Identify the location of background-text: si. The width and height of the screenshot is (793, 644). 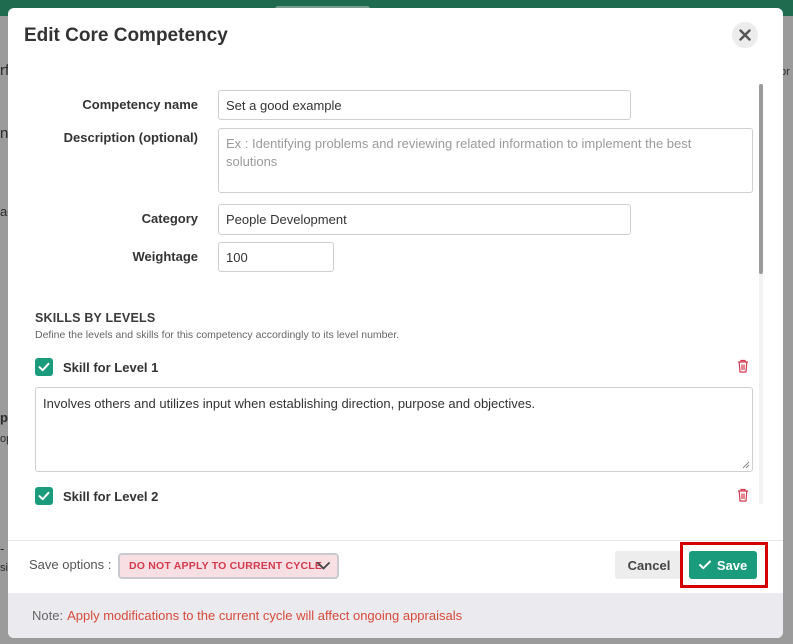
(4, 568).